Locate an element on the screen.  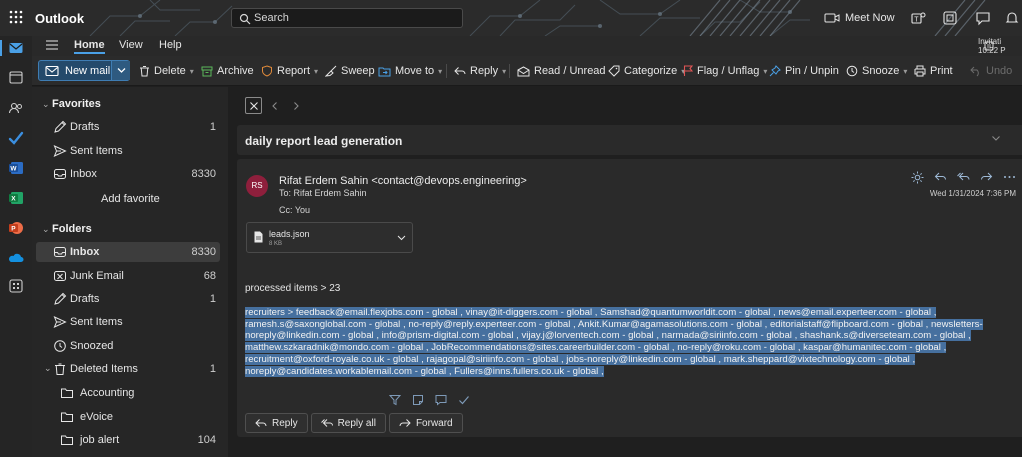
categorize-label: Categorize is located at coordinates (651, 71).